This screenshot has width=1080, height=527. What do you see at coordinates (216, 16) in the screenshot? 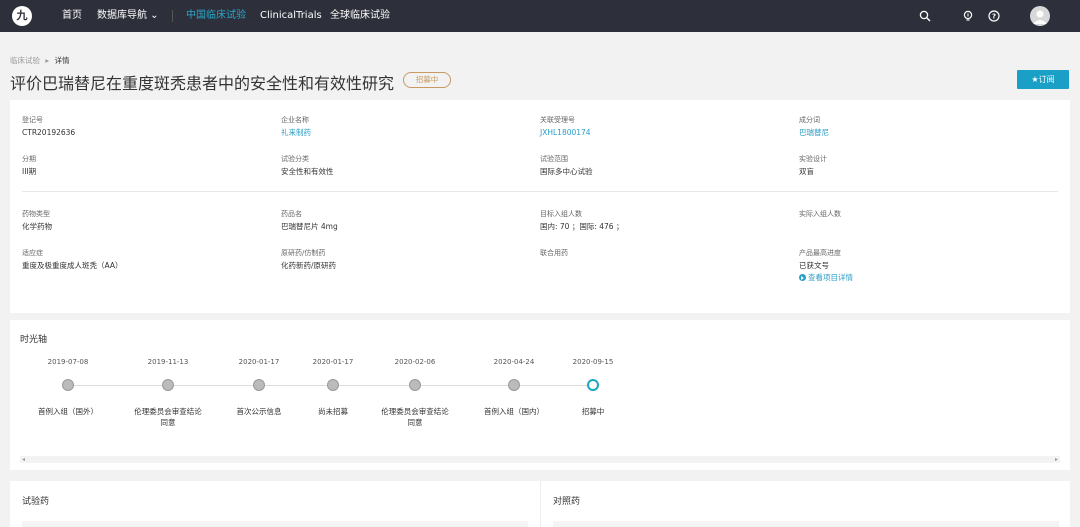
I see `nav-china-trials: 中国临床试验` at bounding box center [216, 16].